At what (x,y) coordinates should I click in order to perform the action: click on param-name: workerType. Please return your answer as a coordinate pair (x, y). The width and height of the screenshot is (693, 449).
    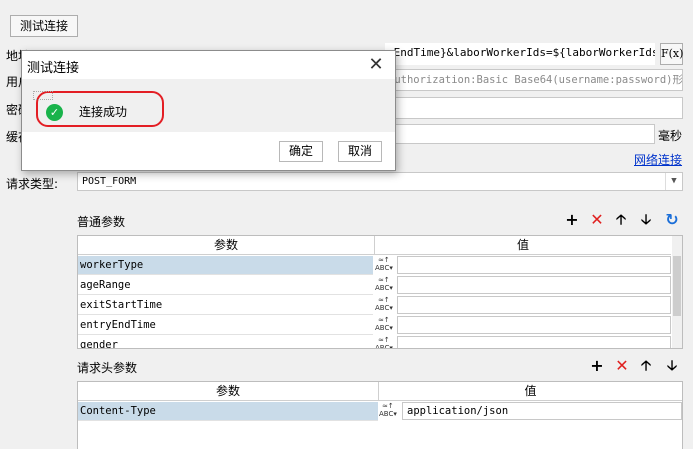
    Looking at the image, I should click on (225, 265).